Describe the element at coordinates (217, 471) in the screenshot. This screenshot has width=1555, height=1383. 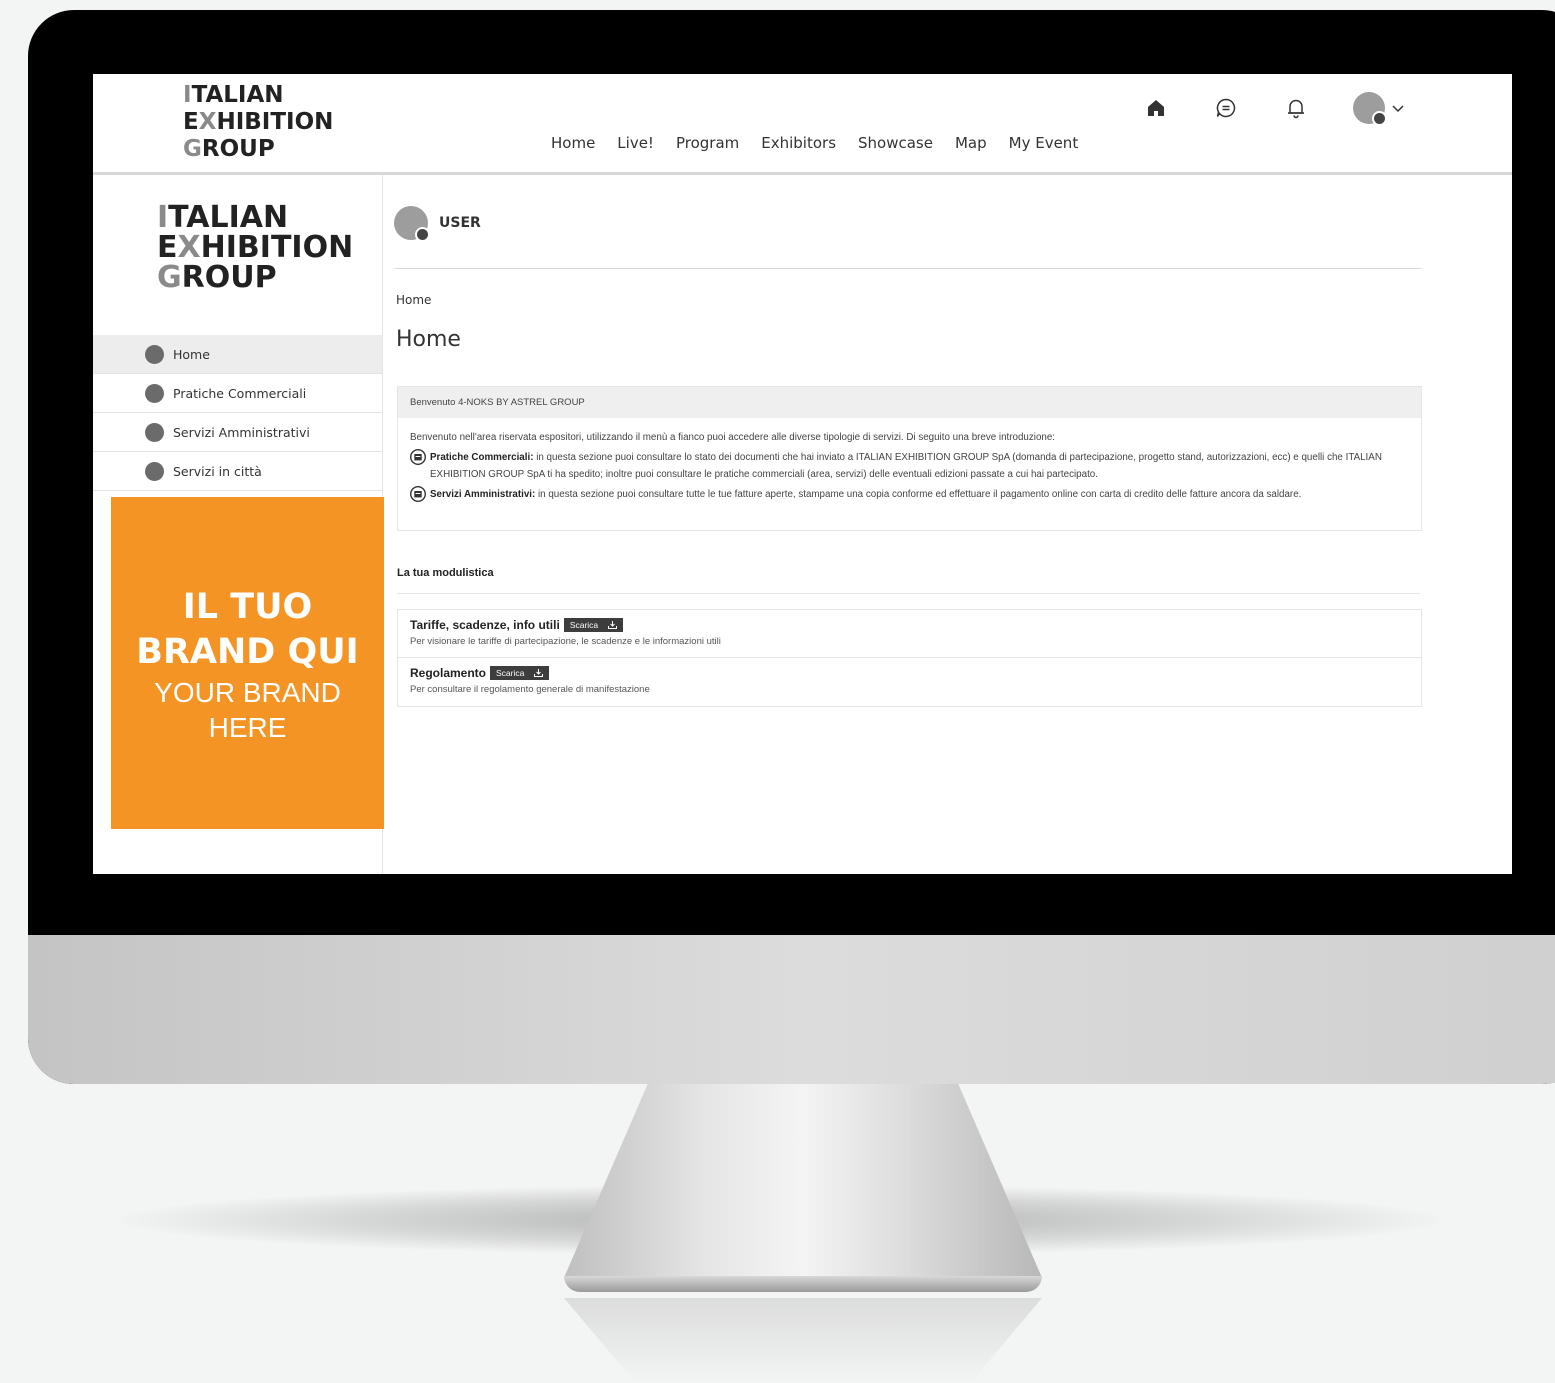
I see `sidebar-item-label: Servizi in città` at that location.